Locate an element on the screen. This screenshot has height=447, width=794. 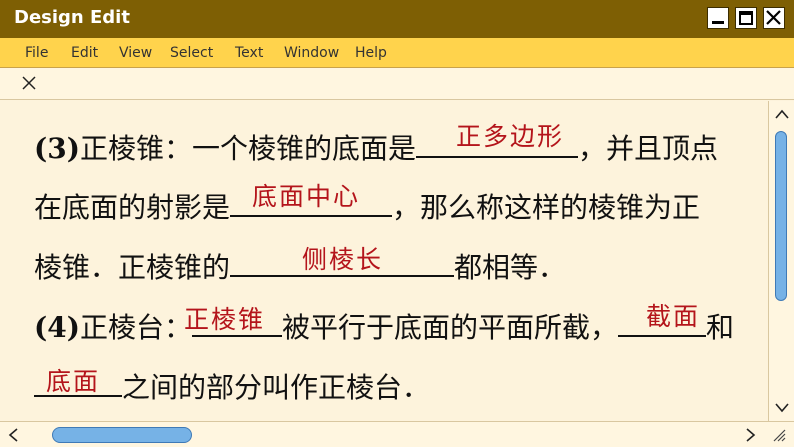
menu-edit: Edit is located at coordinates (84, 53).